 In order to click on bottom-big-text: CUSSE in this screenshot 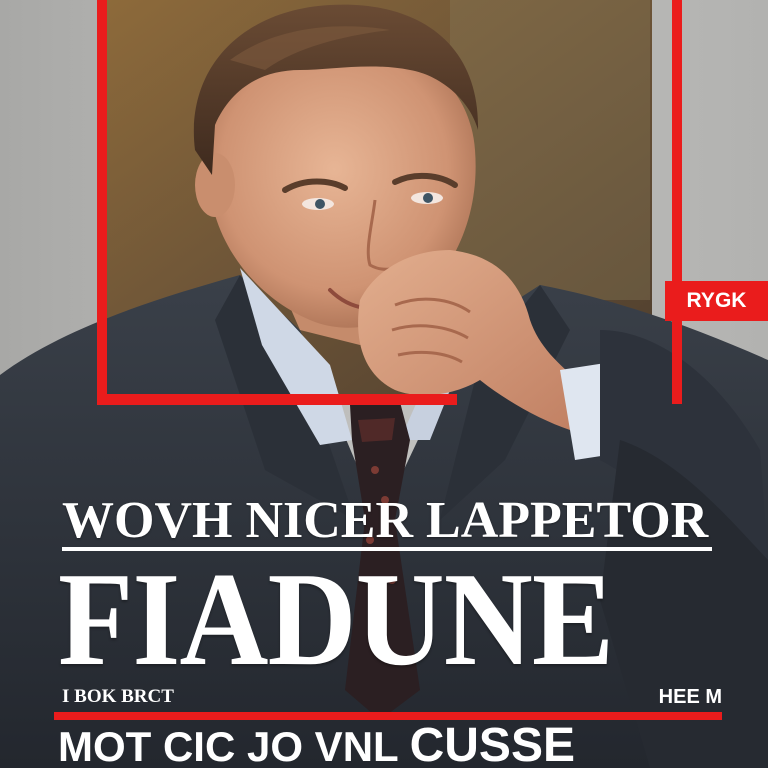, I will do `click(492, 743)`.